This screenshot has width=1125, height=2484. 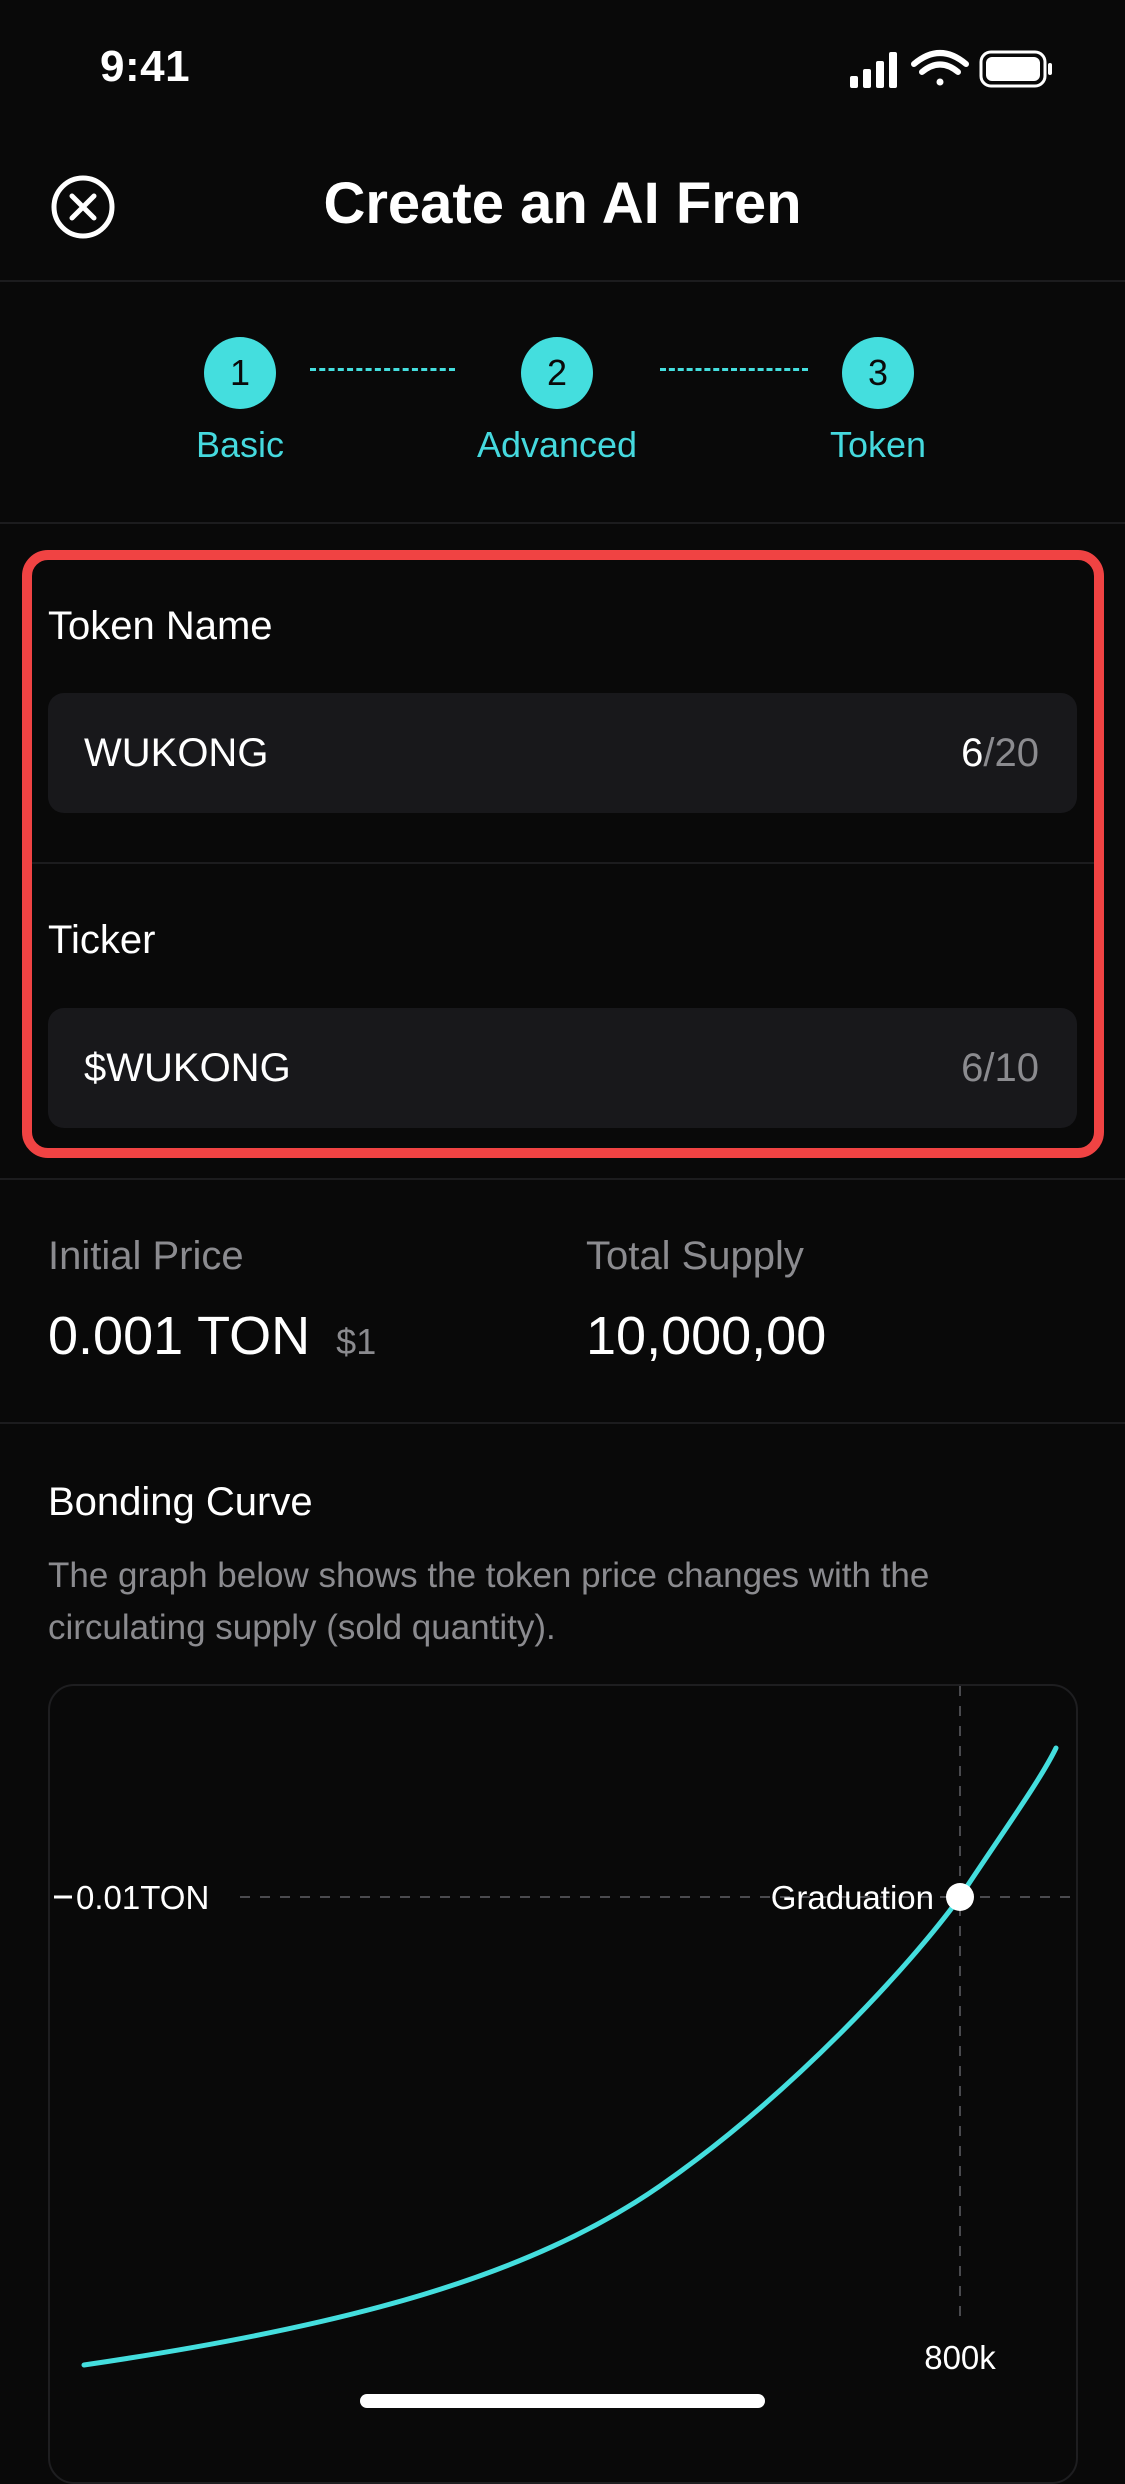 What do you see at coordinates (562, 281) in the screenshot?
I see `header-divider` at bounding box center [562, 281].